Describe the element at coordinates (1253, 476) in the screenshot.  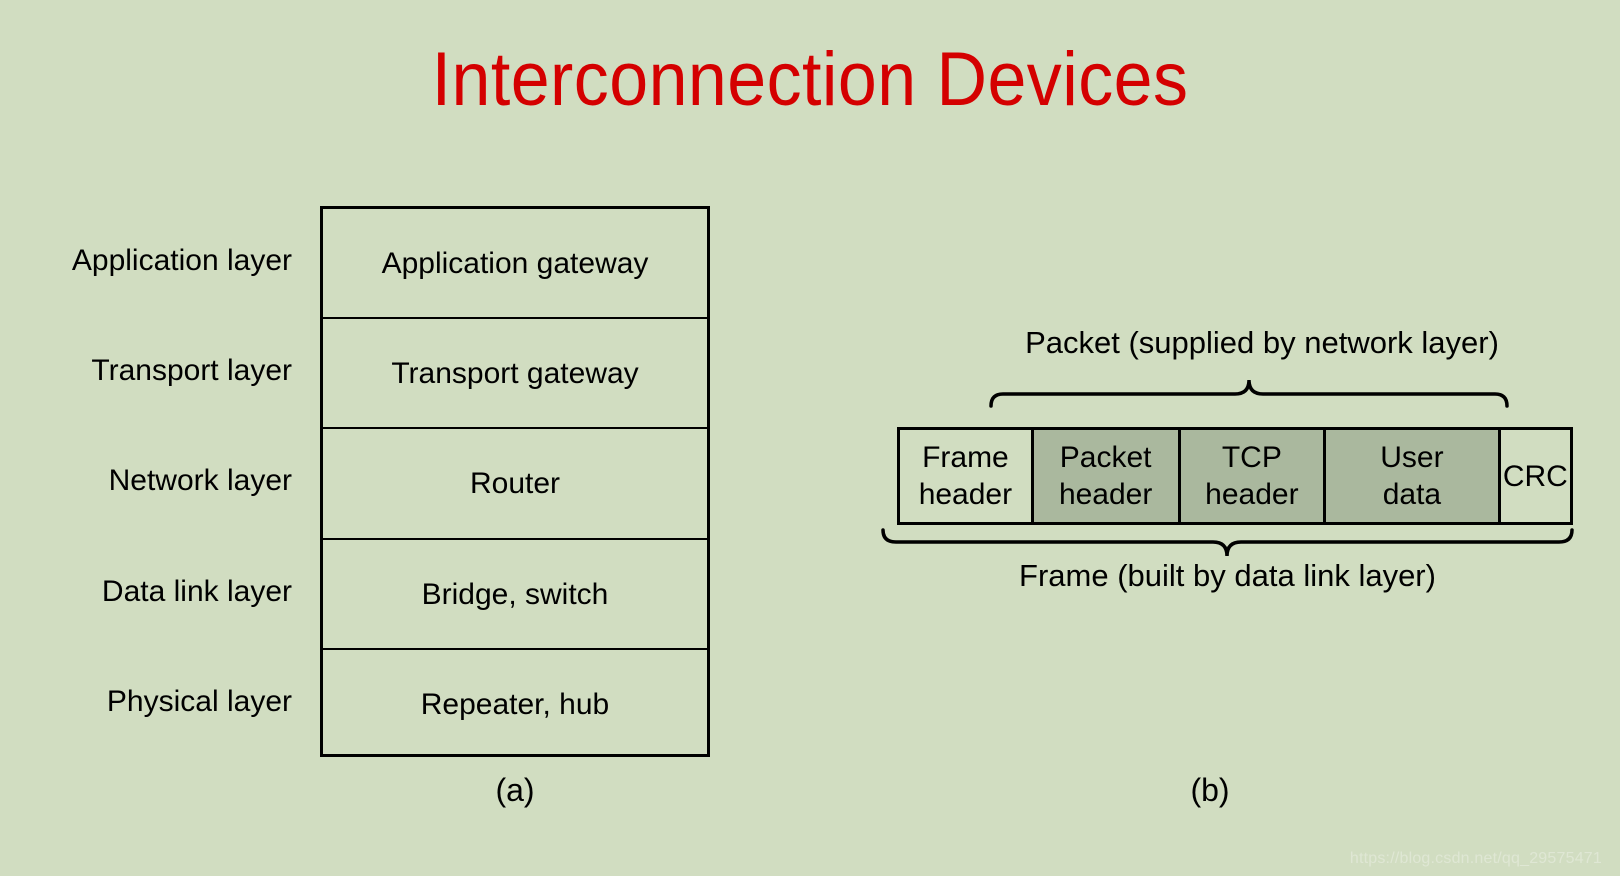
I see `frame-field-cell: TCP header` at that location.